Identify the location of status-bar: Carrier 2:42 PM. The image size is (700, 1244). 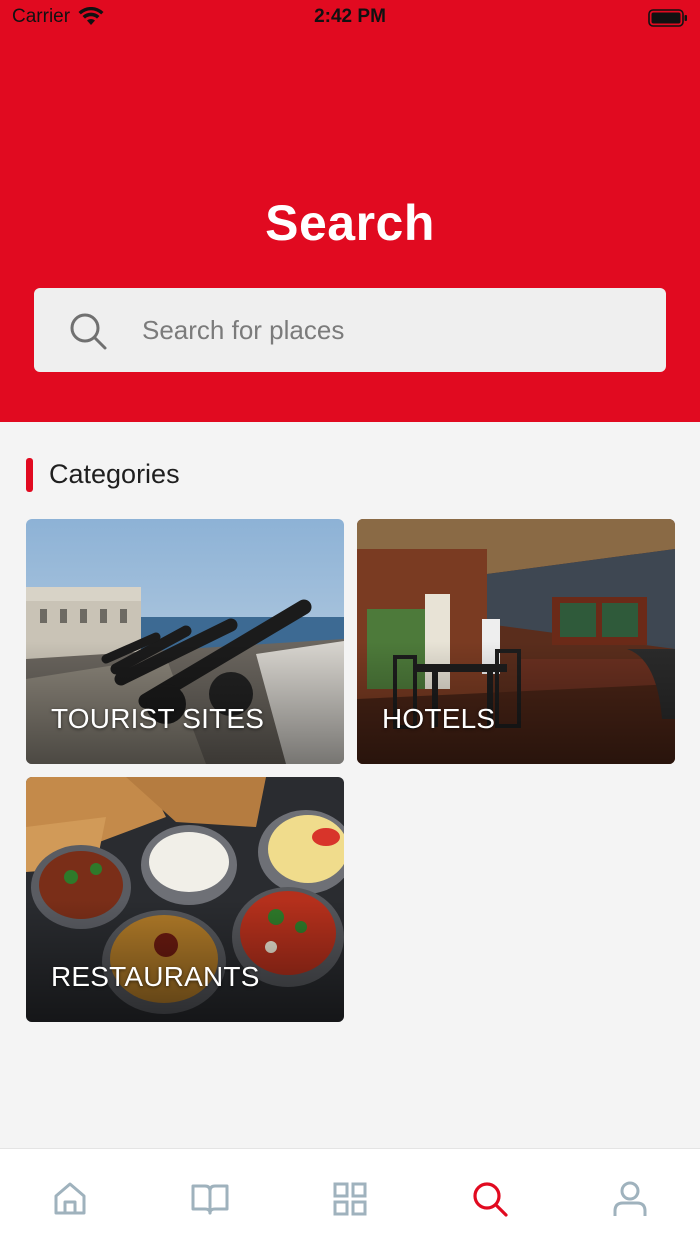
(350, 18).